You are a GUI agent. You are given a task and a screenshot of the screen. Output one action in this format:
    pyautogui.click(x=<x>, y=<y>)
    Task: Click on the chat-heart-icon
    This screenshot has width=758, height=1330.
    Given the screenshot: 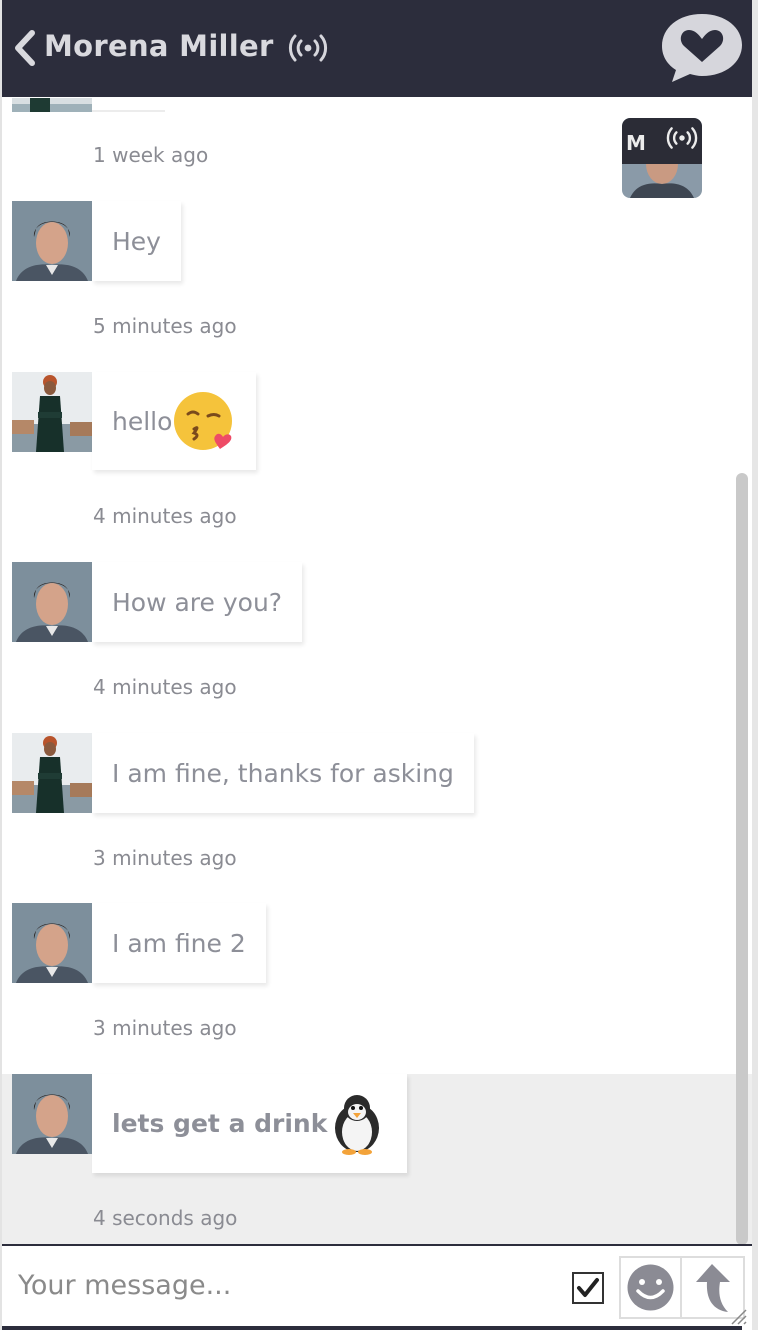 What is the action you would take?
    pyautogui.click(x=702, y=47)
    